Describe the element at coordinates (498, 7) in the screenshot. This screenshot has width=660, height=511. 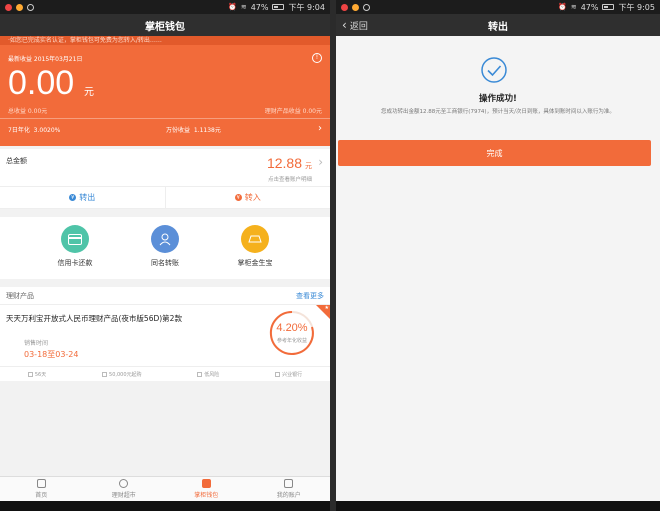
I see `status-bar: ⏰ ≋ 47% 下午 9:05` at that location.